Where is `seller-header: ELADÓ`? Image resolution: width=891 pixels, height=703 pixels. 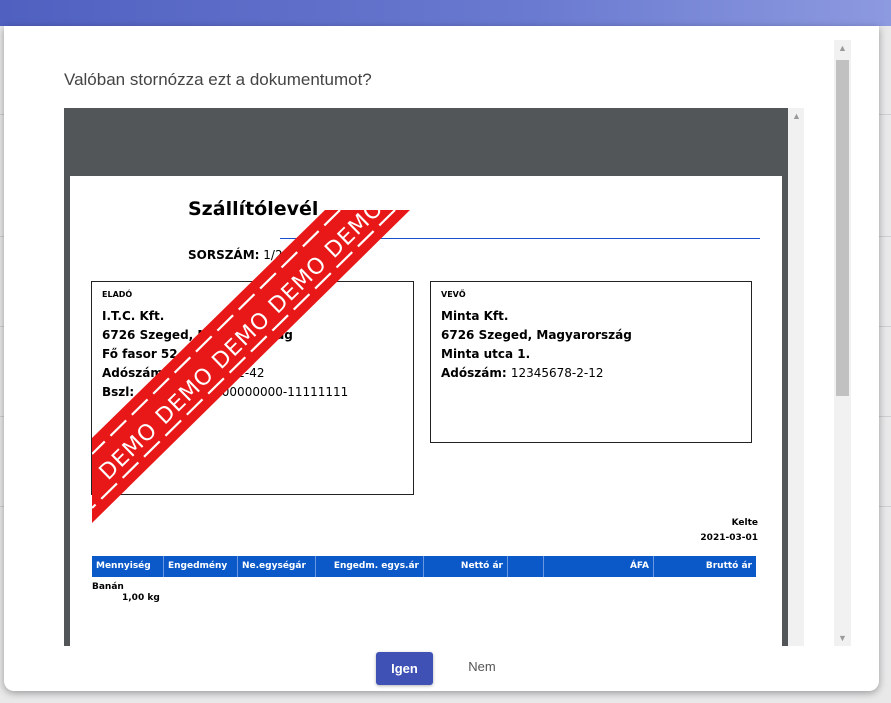
seller-header: ELADÓ is located at coordinates (117, 294).